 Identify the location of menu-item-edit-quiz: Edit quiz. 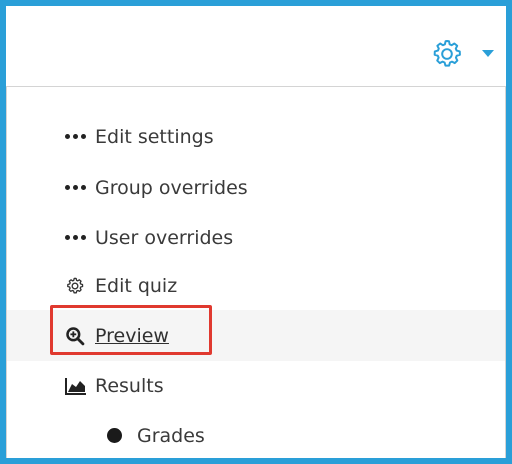
(256, 285).